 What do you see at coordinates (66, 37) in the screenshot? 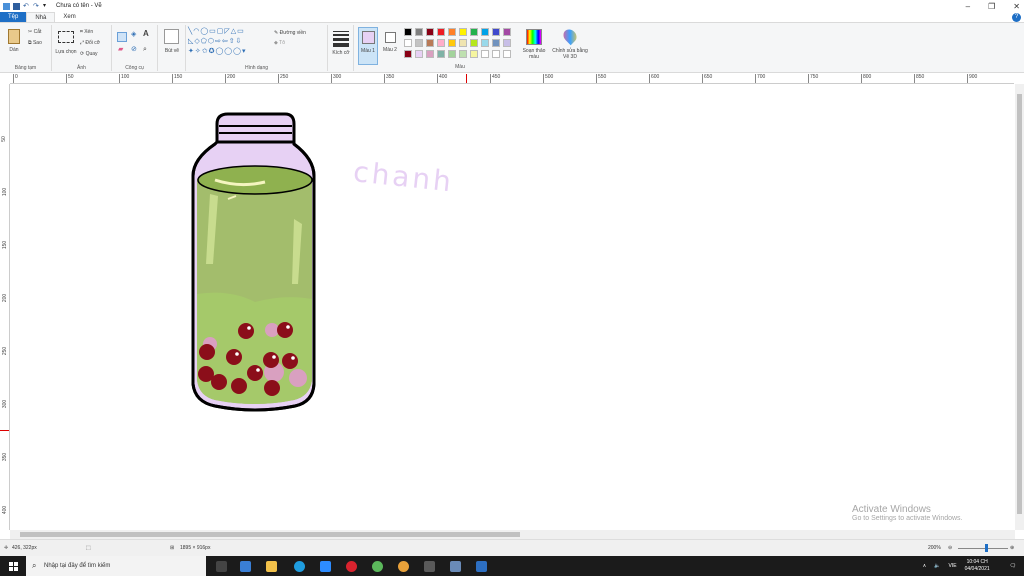
I see `select-icon` at bounding box center [66, 37].